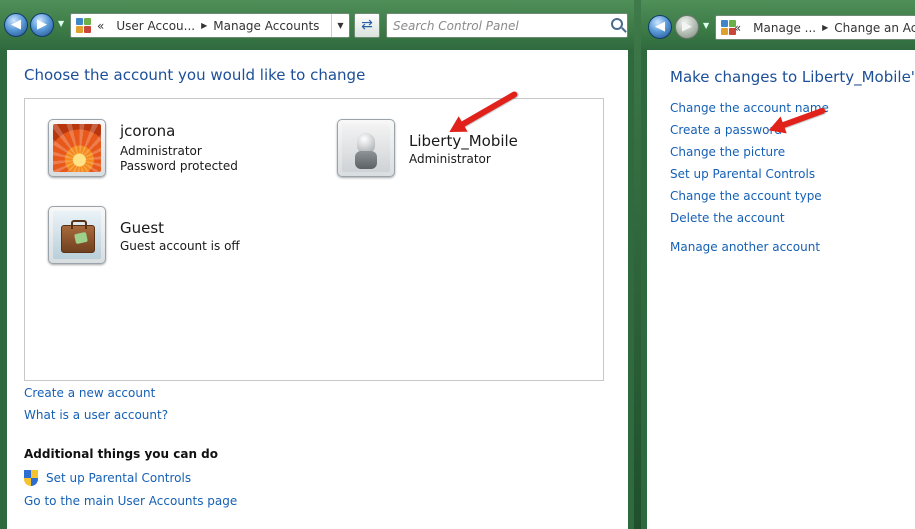  Describe the element at coordinates (726, 130) in the screenshot. I see `create-password-link: Create a password` at that location.